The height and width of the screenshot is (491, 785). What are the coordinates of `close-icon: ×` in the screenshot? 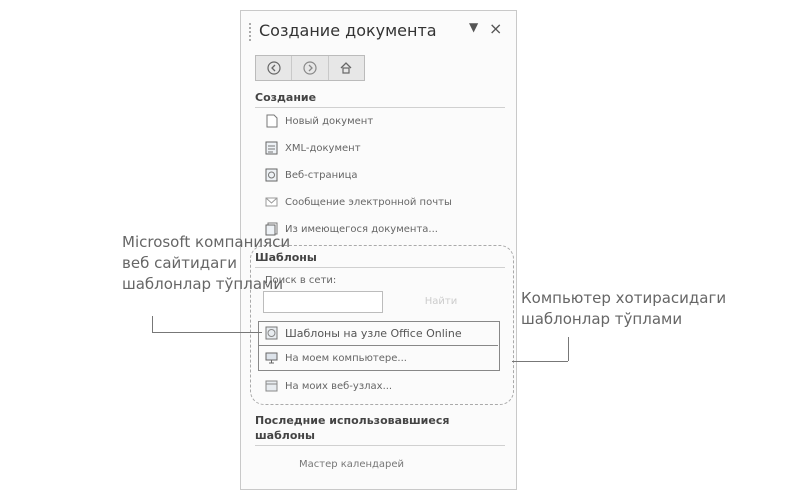 It's located at (495, 28).